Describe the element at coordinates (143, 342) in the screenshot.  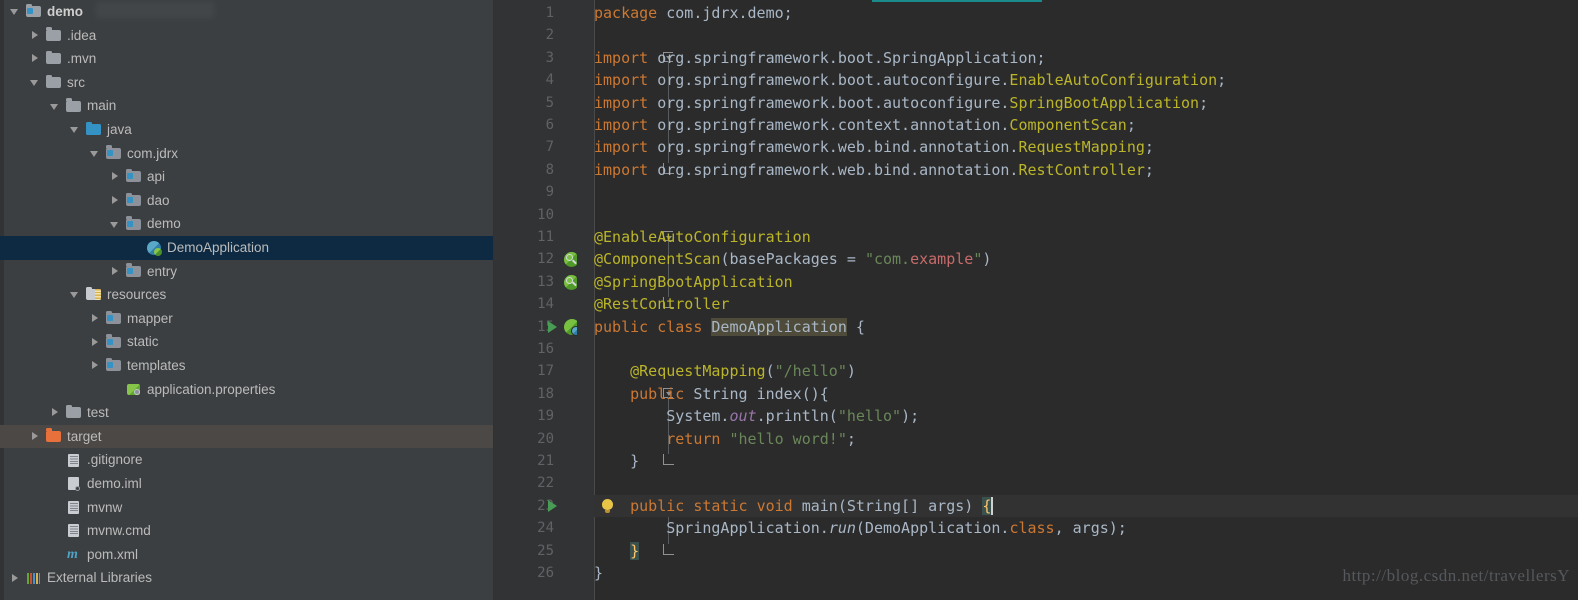
I see `tree-item-label: static` at that location.